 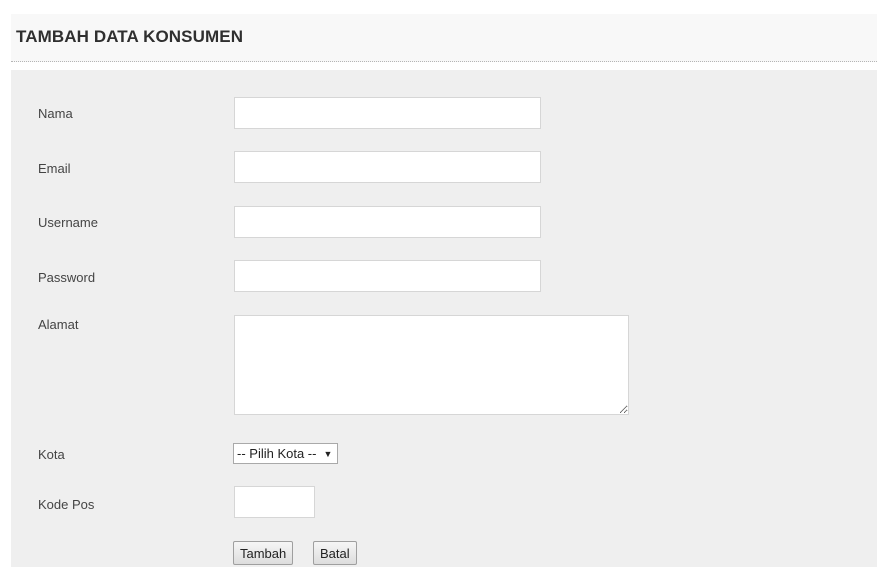 What do you see at coordinates (277, 453) in the screenshot?
I see `kota-select-value: -- Pilih Kota --` at bounding box center [277, 453].